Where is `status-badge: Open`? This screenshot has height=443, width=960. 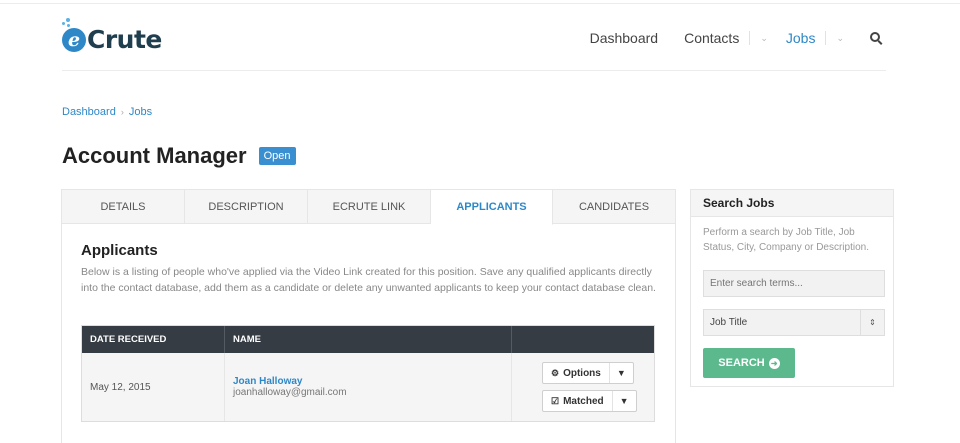
status-badge: Open is located at coordinates (277, 156).